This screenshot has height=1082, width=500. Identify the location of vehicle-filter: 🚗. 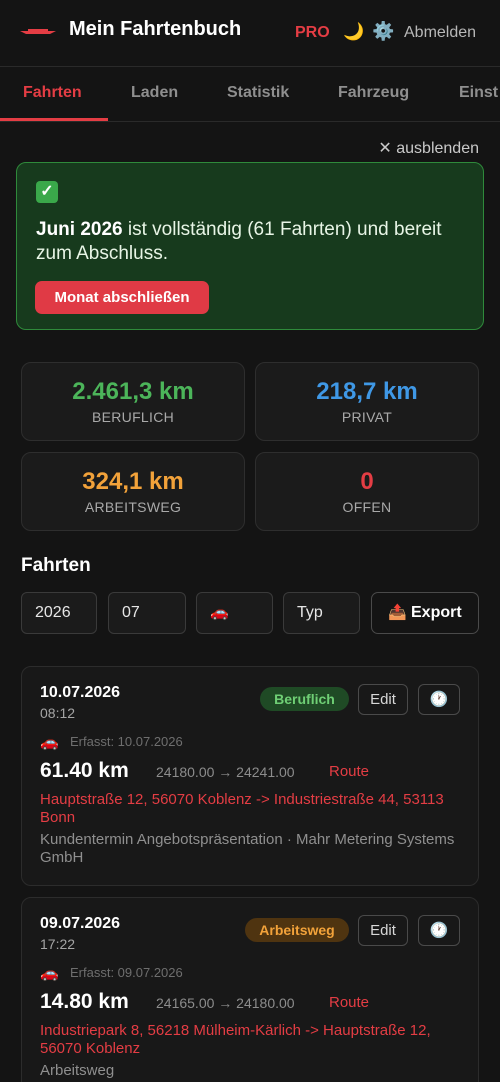
(234, 613).